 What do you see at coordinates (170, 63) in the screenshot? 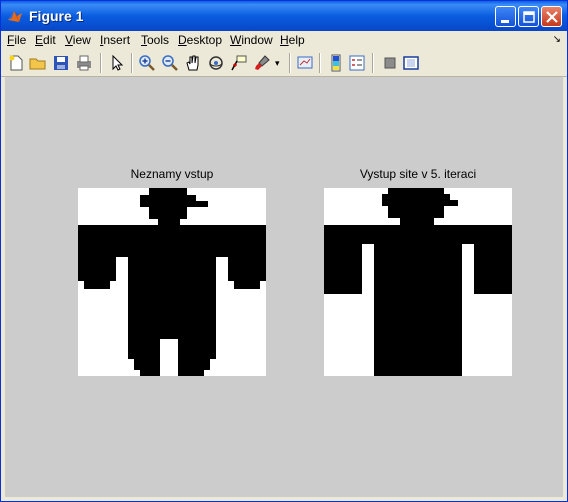
I see `zoom-out-icon` at bounding box center [170, 63].